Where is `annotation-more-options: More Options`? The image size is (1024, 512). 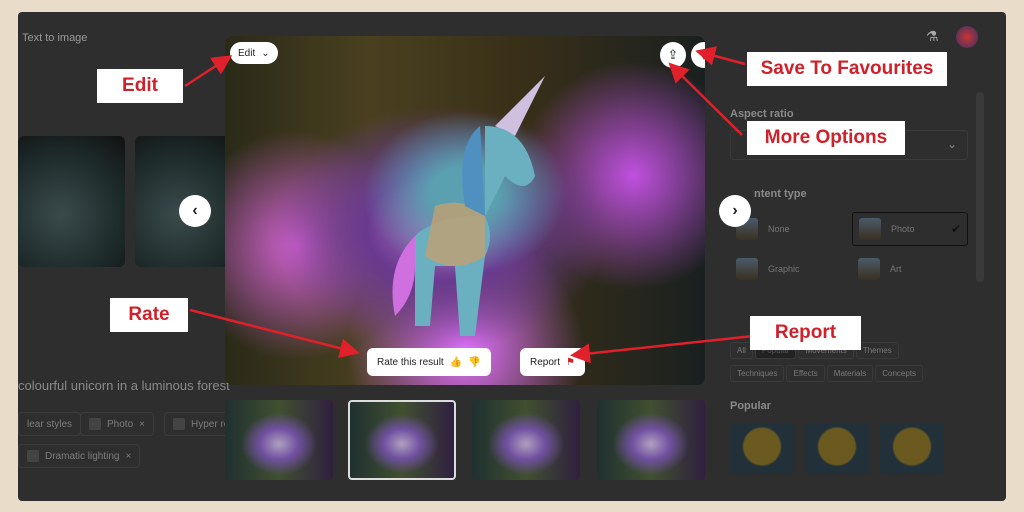
annotation-more-options: More Options is located at coordinates (826, 138).